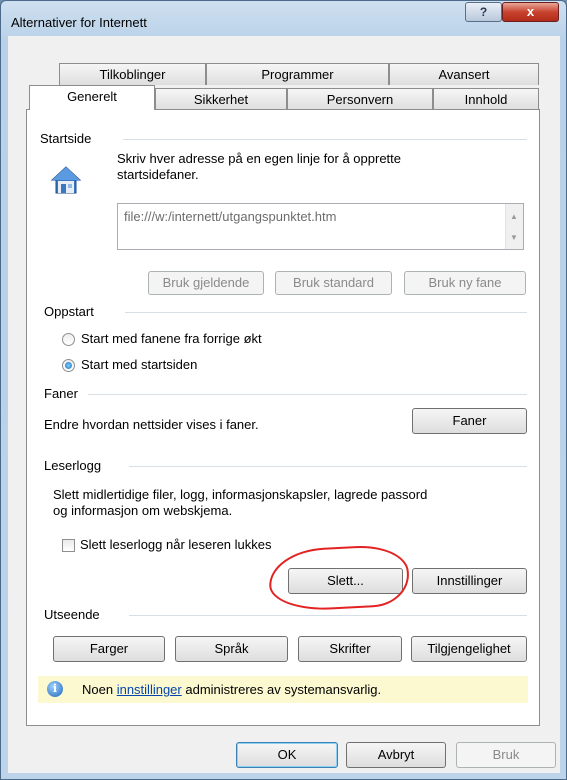  I want to click on radio-start-homepage, so click(68, 365).